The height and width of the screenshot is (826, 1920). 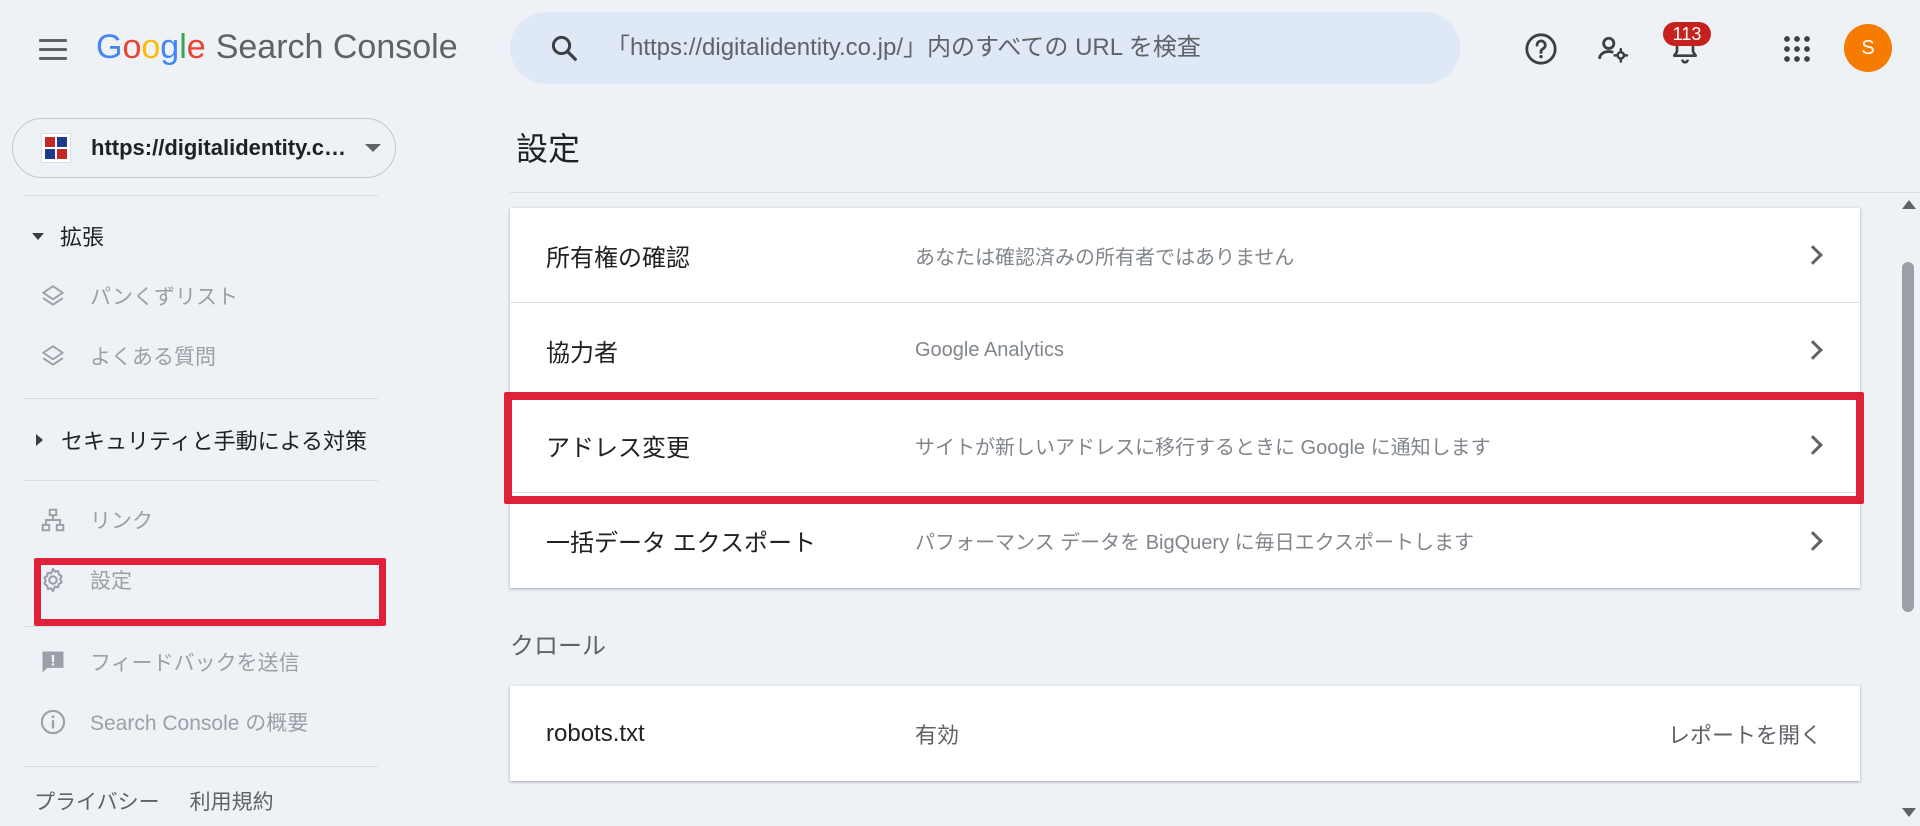 What do you see at coordinates (1541, 49) in the screenshot?
I see `help-icon` at bounding box center [1541, 49].